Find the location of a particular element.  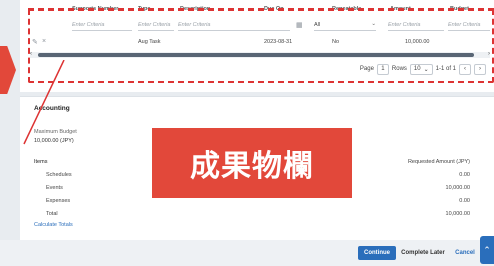

cancel-button: Cancel is located at coordinates (465, 253).